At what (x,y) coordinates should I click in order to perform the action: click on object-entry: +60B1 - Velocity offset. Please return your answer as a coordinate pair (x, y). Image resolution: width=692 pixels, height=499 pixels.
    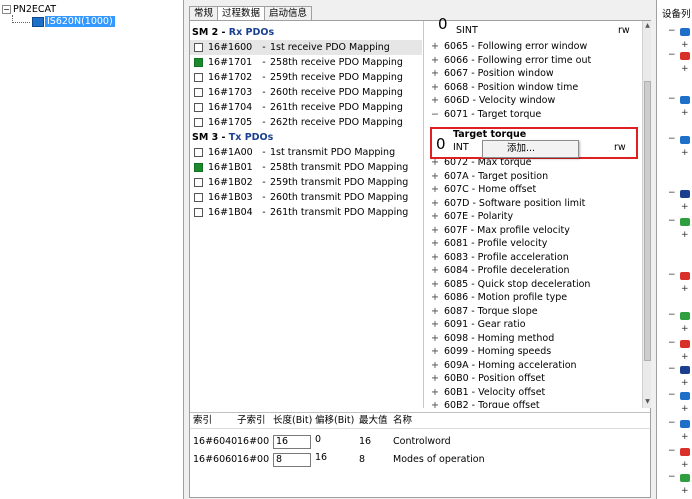
    Looking at the image, I should click on (484, 393).